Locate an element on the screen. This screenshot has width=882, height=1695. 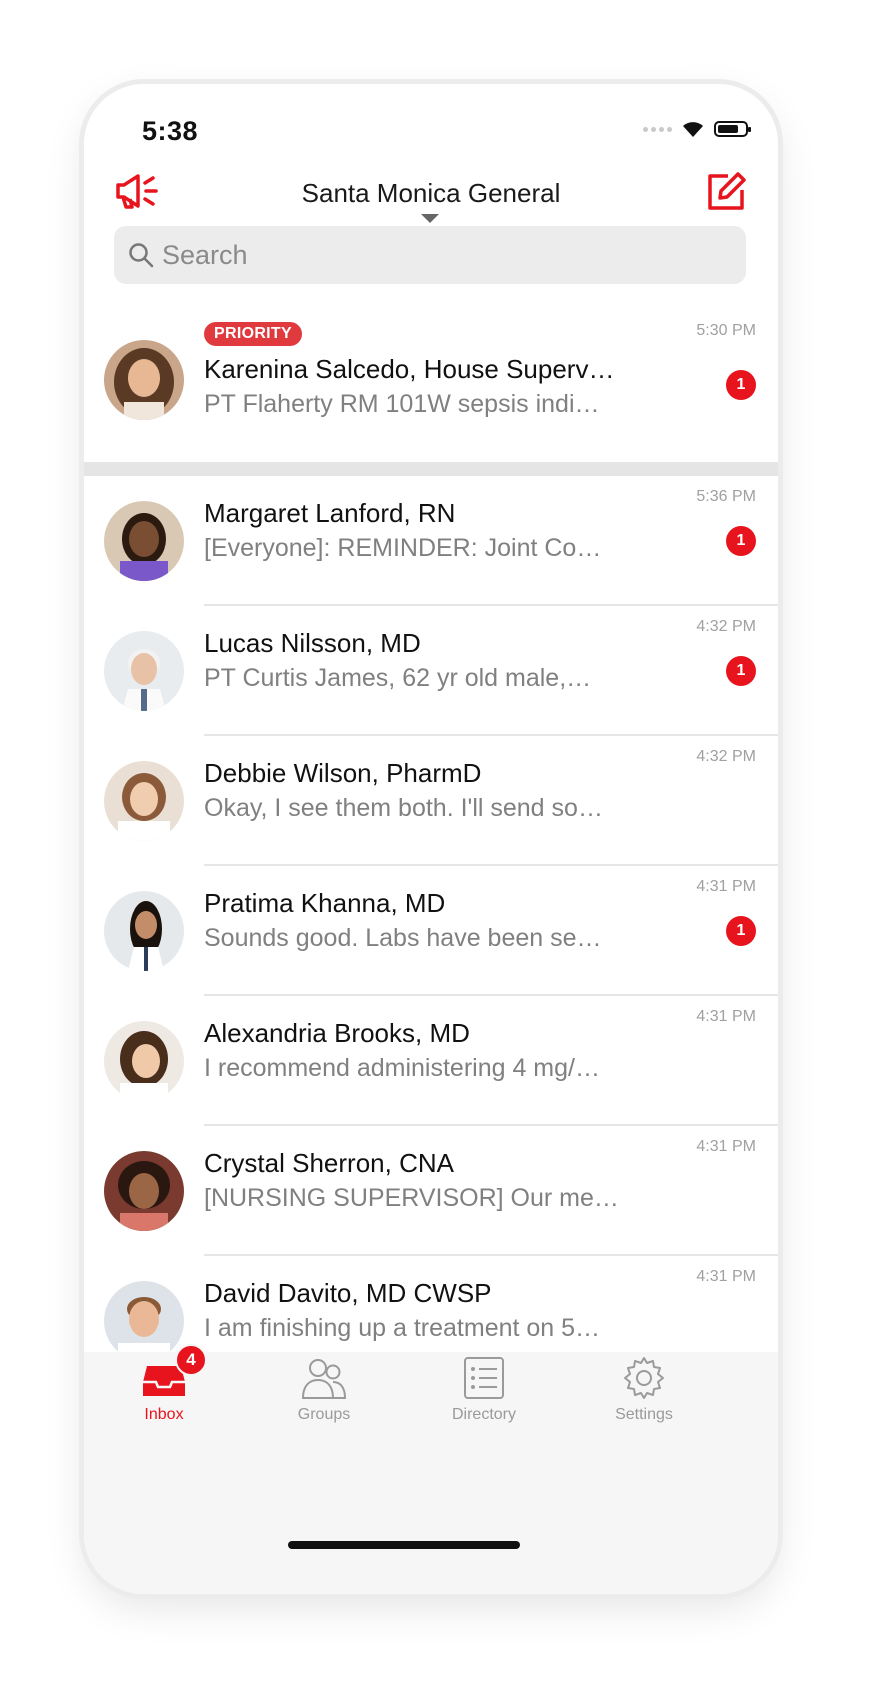
tab-inbox: 4 Inbox is located at coordinates (164, 1384).